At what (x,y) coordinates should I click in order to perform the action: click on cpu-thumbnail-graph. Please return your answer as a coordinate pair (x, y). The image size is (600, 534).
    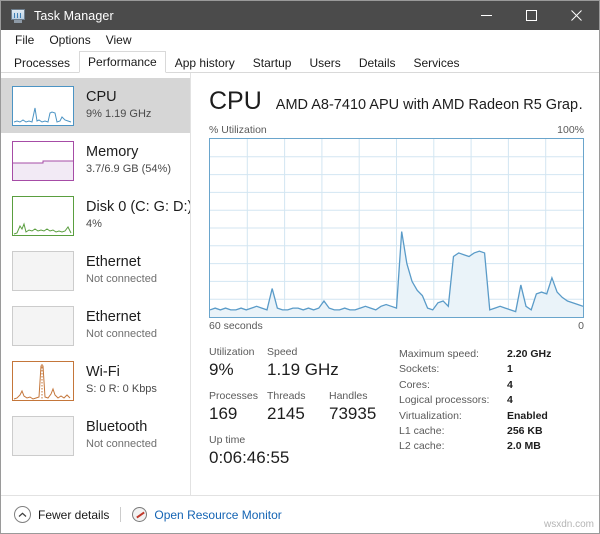
    Looking at the image, I should click on (43, 105).